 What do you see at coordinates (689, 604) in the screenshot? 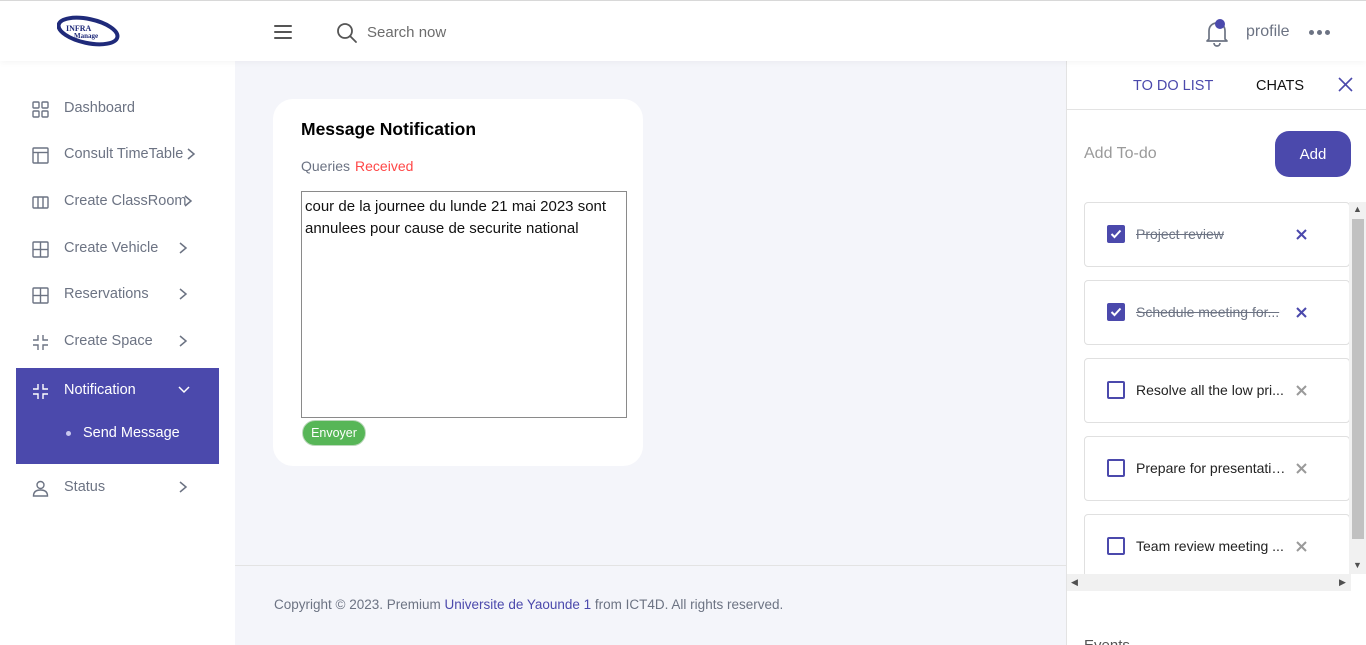
I see `copyright-suffix: from ICT4D. All rights reserved.` at bounding box center [689, 604].